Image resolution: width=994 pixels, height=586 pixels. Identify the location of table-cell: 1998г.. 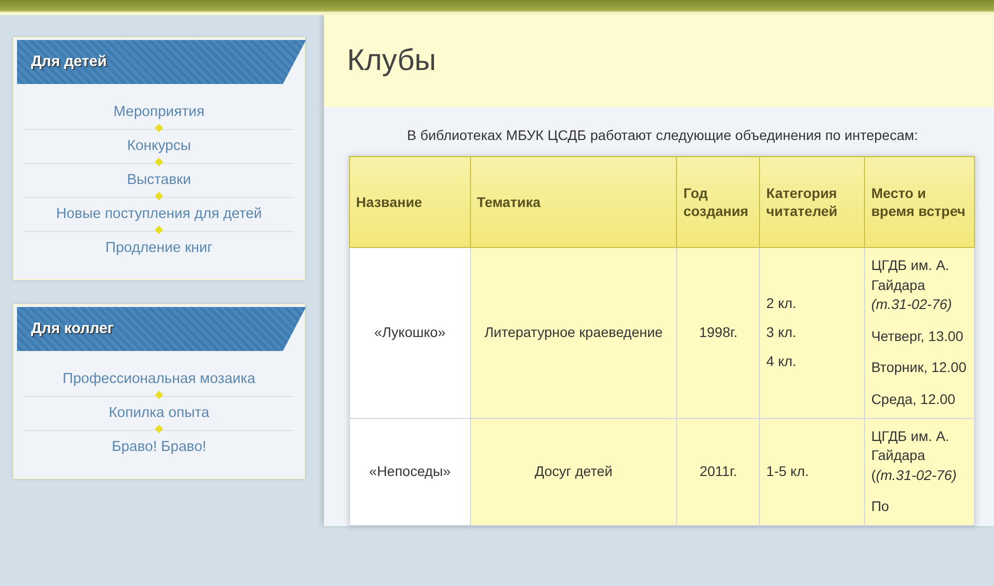
(718, 333).